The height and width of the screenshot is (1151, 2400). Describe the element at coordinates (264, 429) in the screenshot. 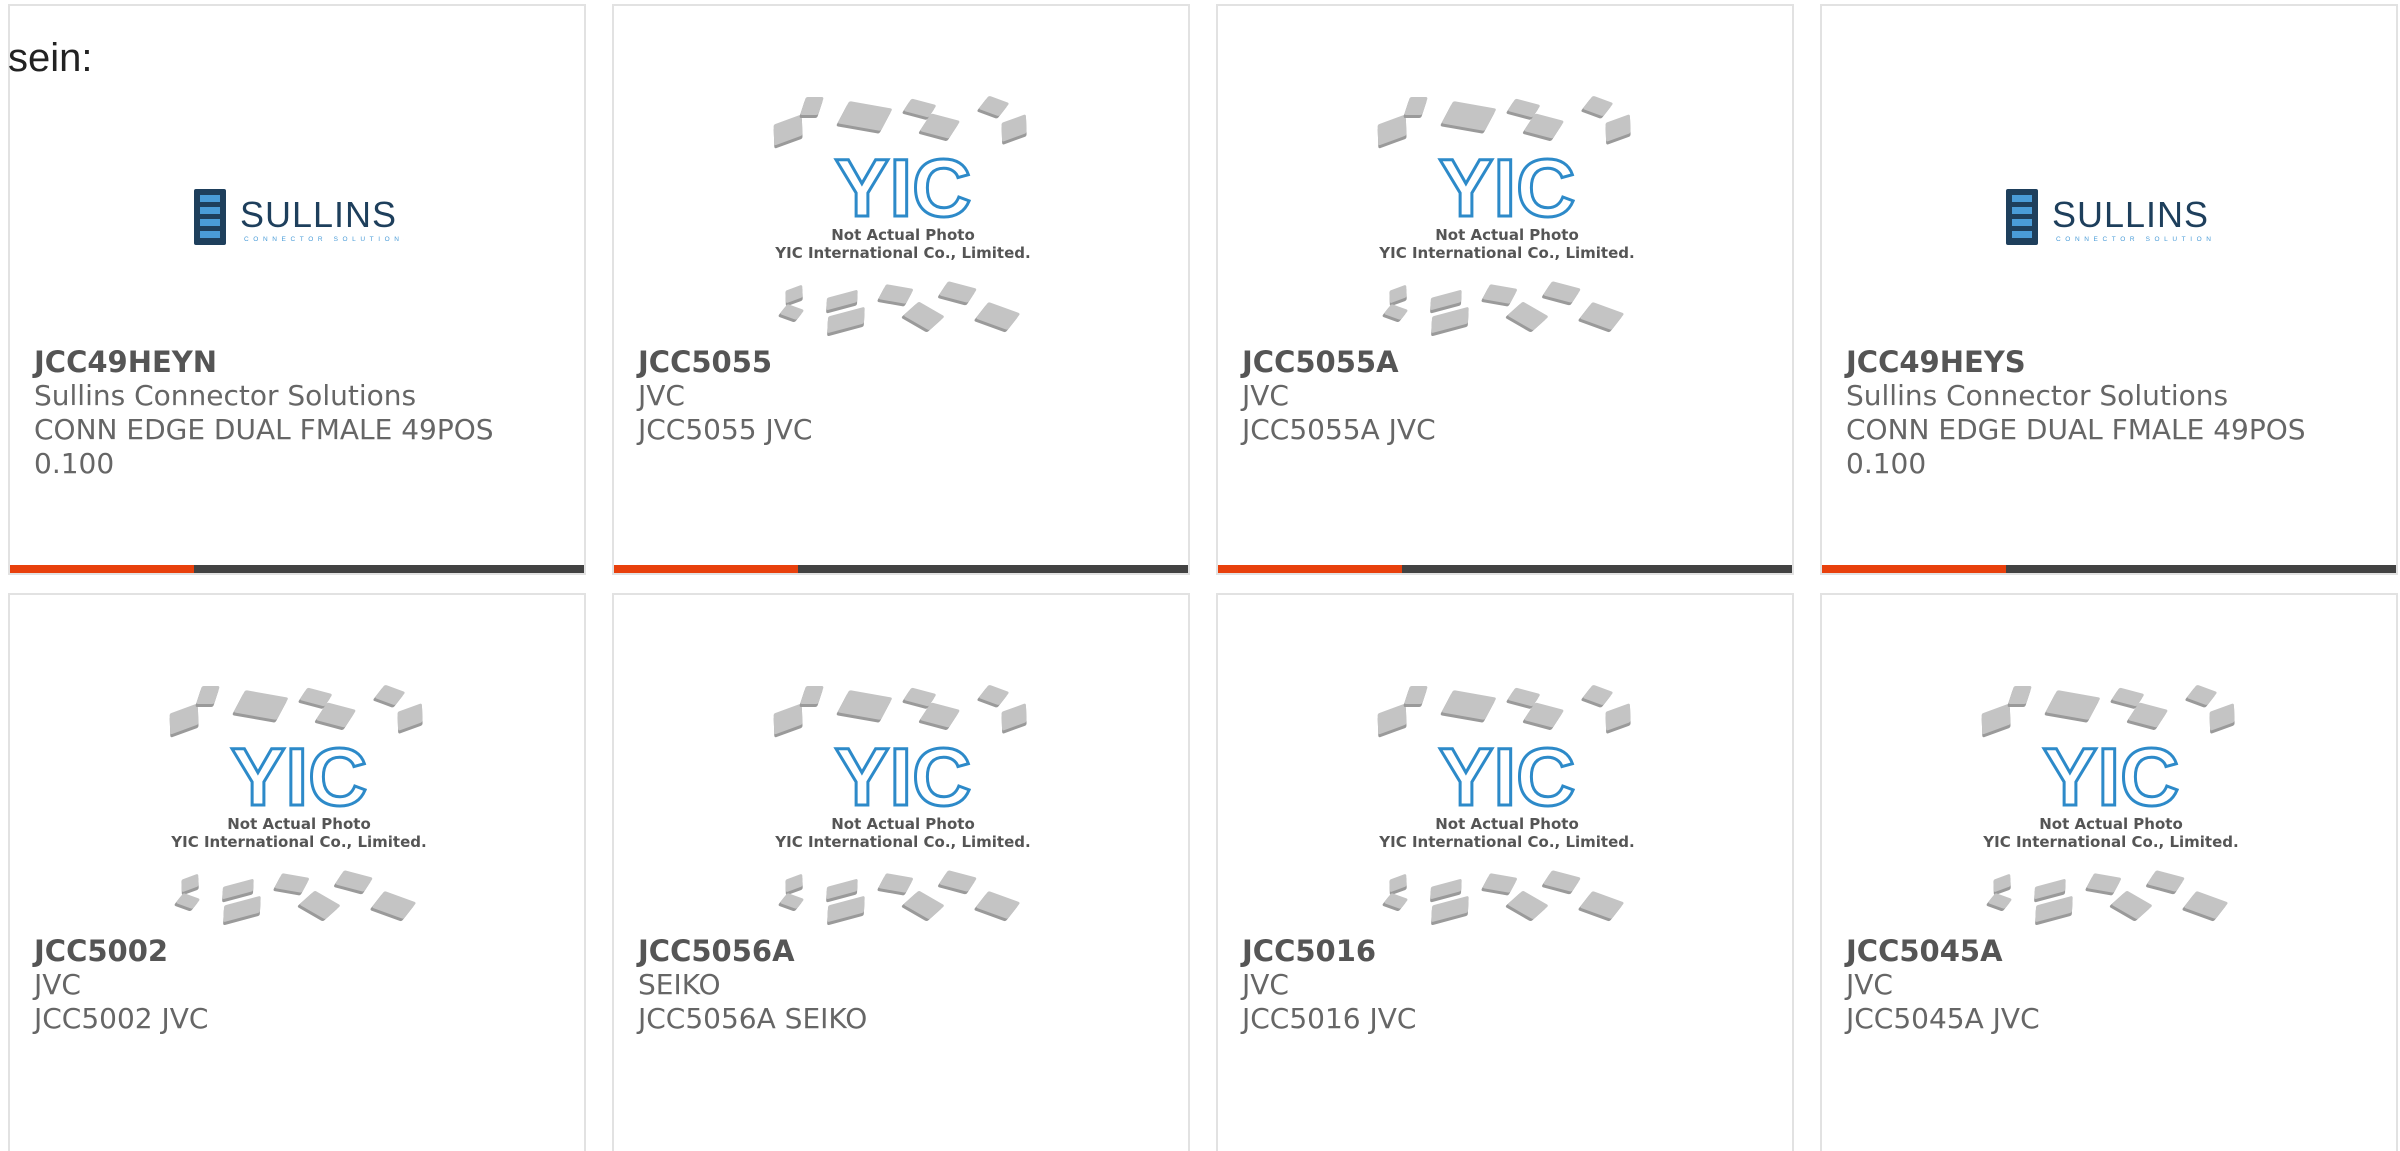

I see `product-description: CONN EDGE DUAL FMALE 49POS` at that location.